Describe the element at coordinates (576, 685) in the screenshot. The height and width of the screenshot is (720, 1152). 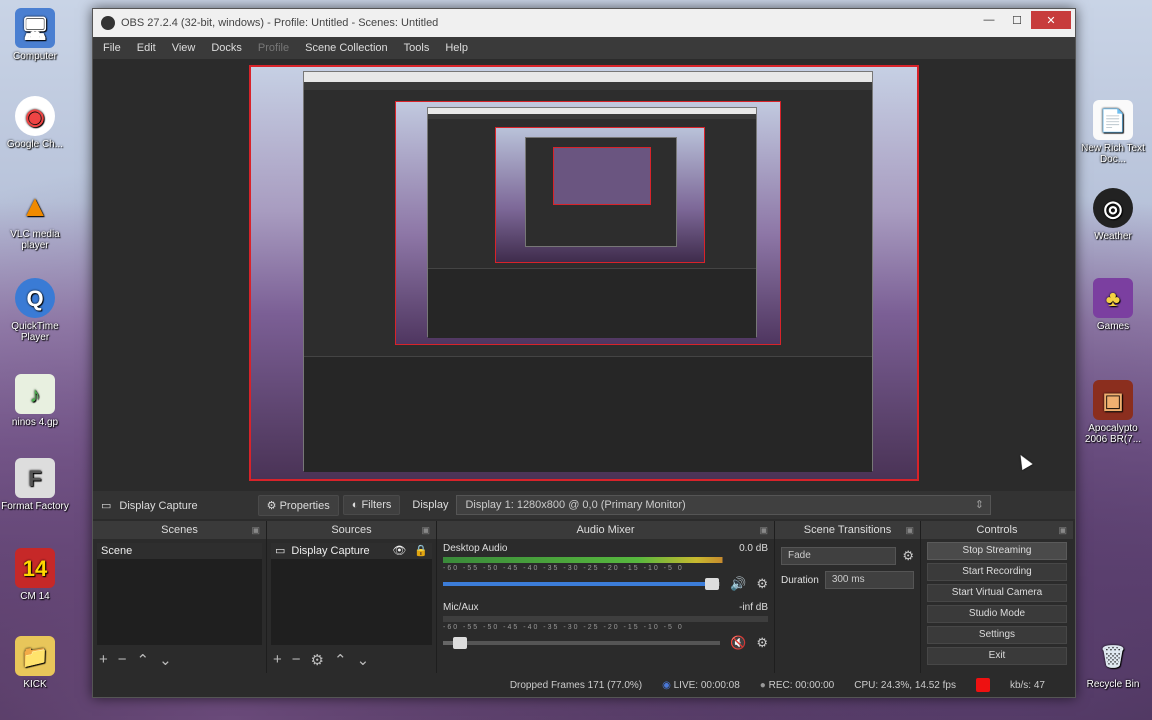
I see `dropped-frames: Dropped Frames 171 (77.0%)` at that location.